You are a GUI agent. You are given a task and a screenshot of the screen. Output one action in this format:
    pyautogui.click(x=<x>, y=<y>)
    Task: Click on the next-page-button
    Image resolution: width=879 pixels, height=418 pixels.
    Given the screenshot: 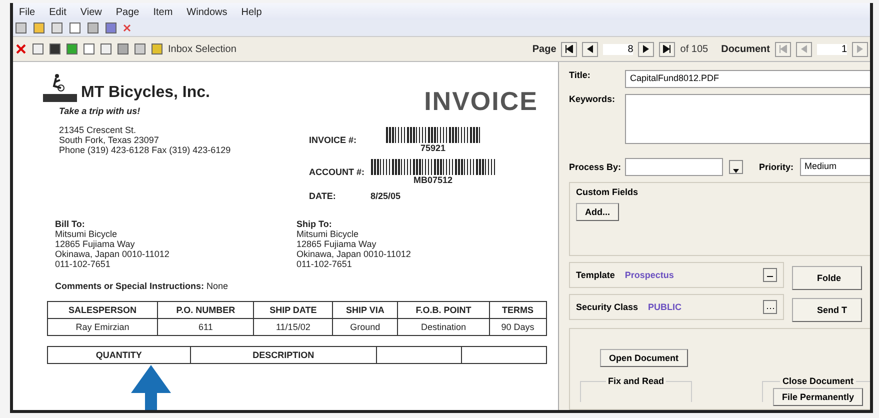 What is the action you would take?
    pyautogui.click(x=646, y=49)
    